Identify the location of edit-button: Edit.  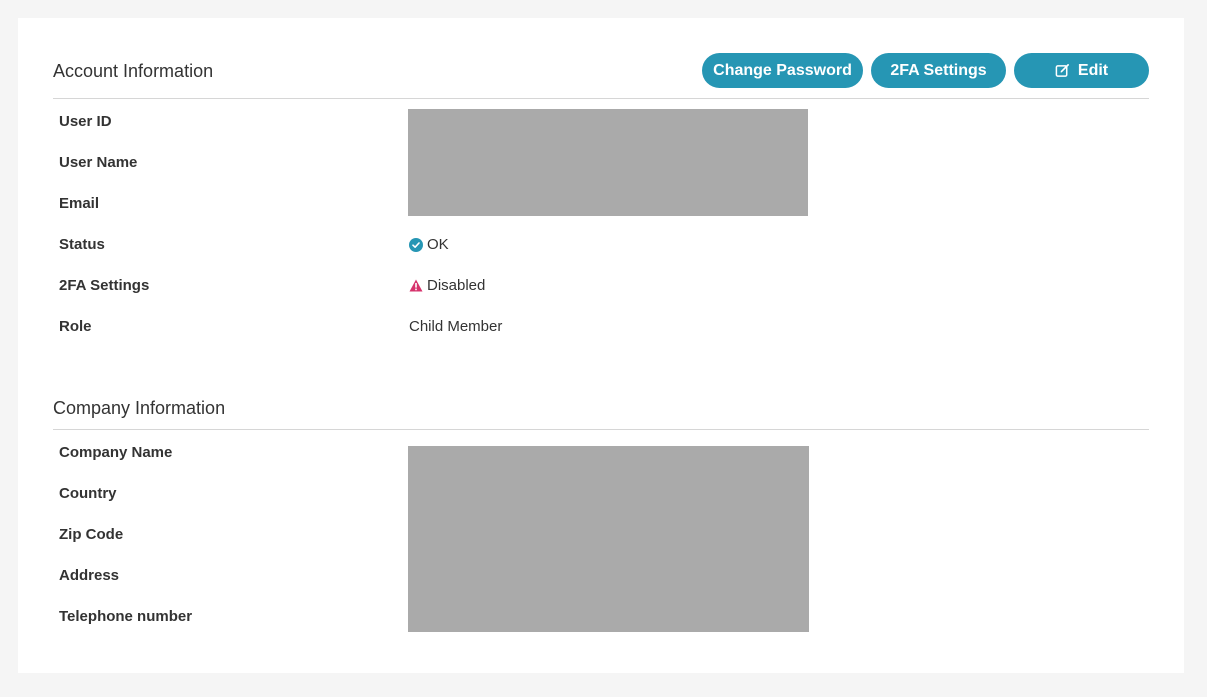
(1081, 70).